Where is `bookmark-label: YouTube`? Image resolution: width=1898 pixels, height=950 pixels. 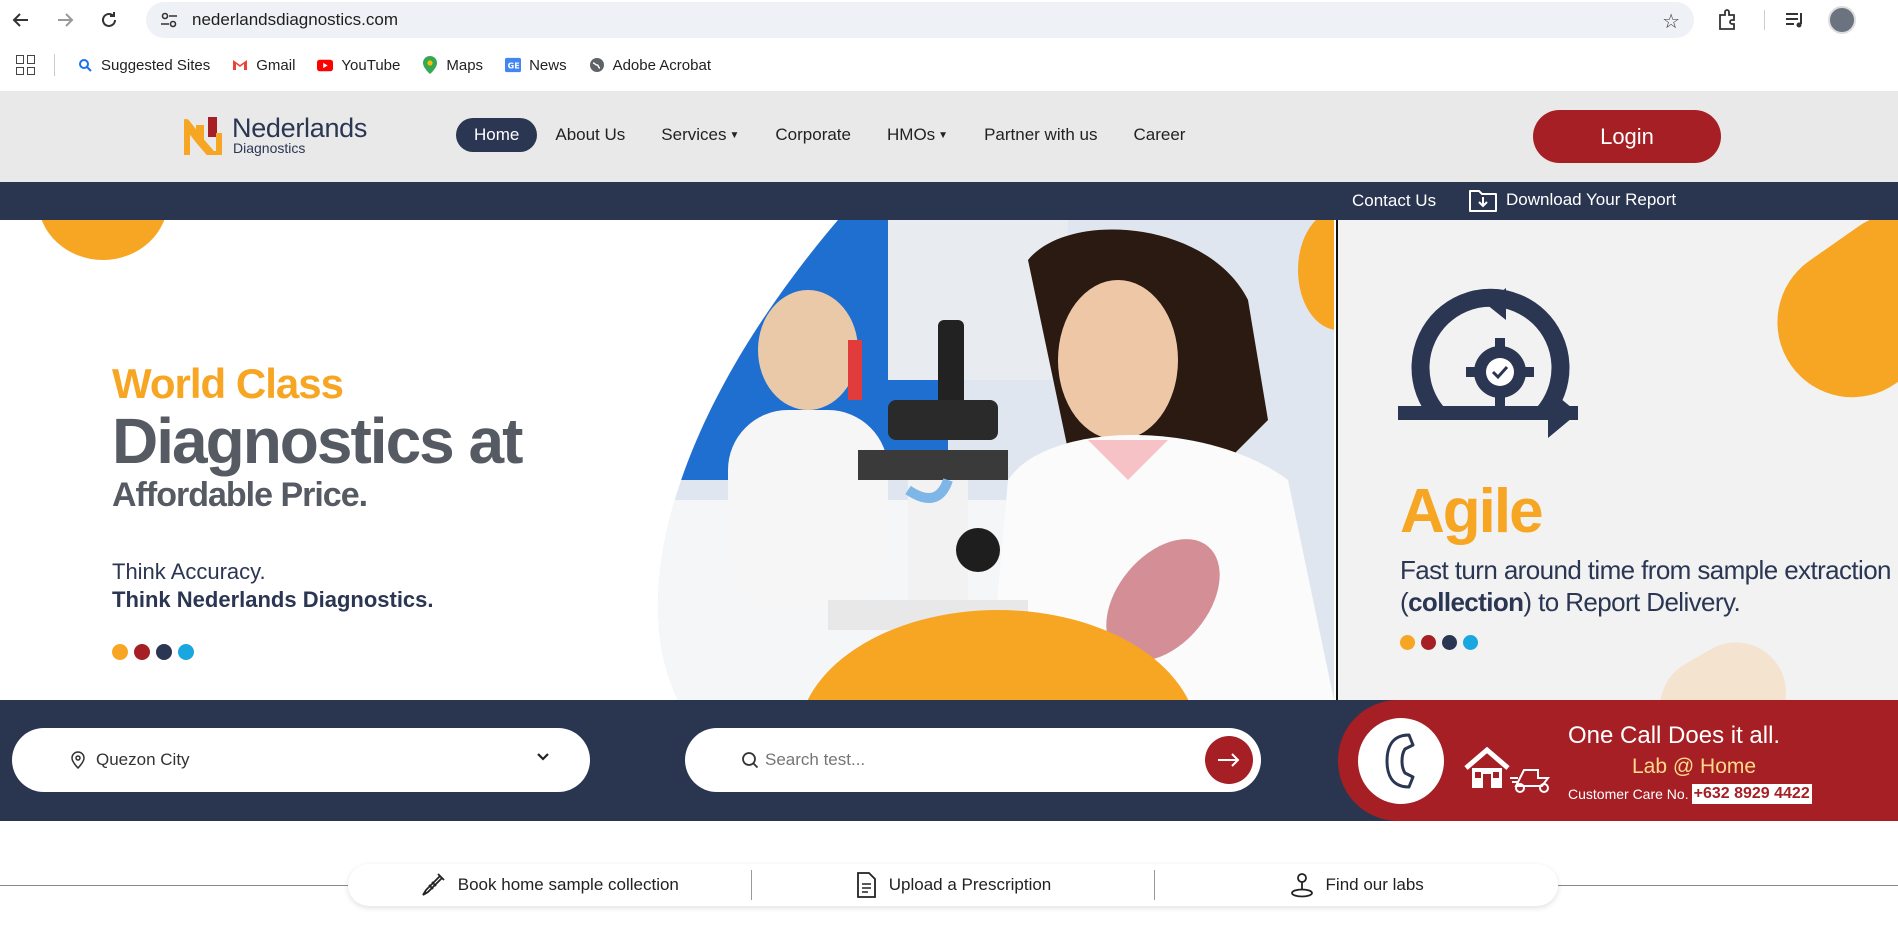
bookmark-label: YouTube is located at coordinates (371, 65).